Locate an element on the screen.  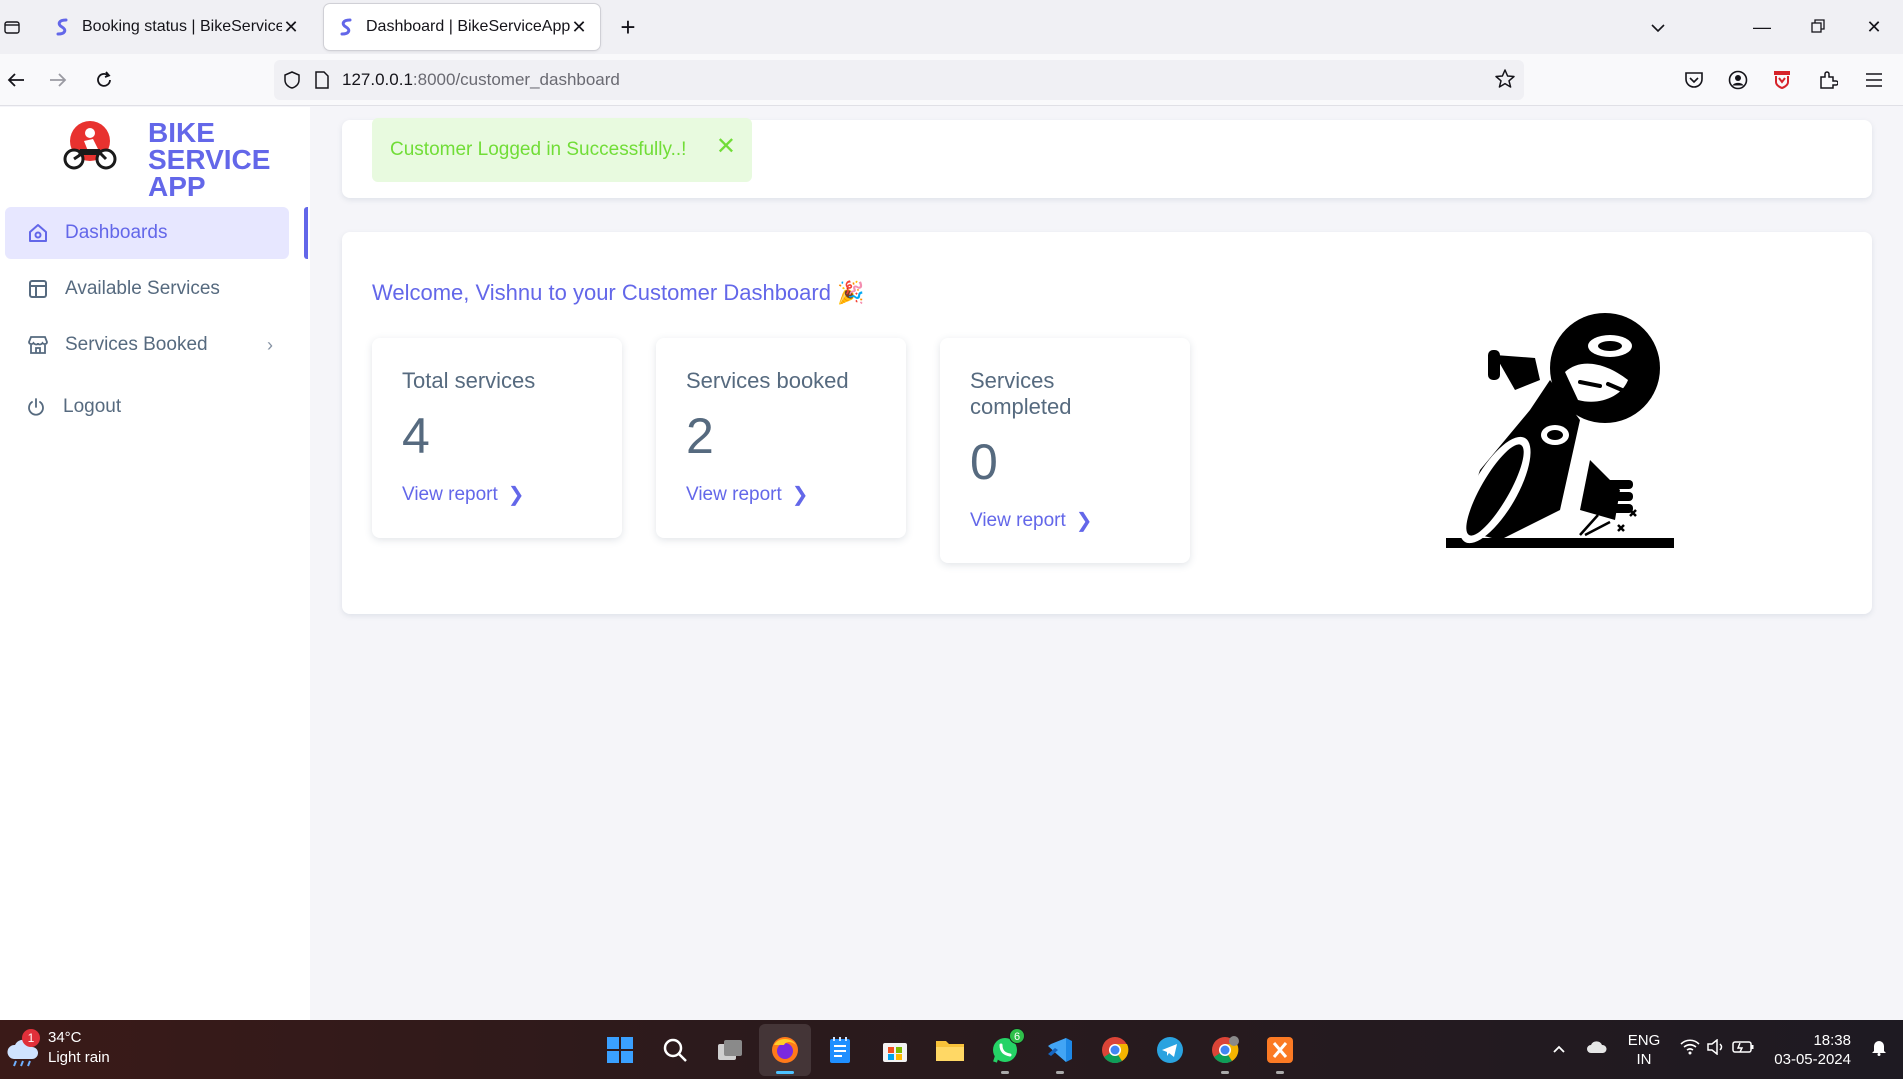
weather-text: 34°C Light rain is located at coordinates (79, 1047).